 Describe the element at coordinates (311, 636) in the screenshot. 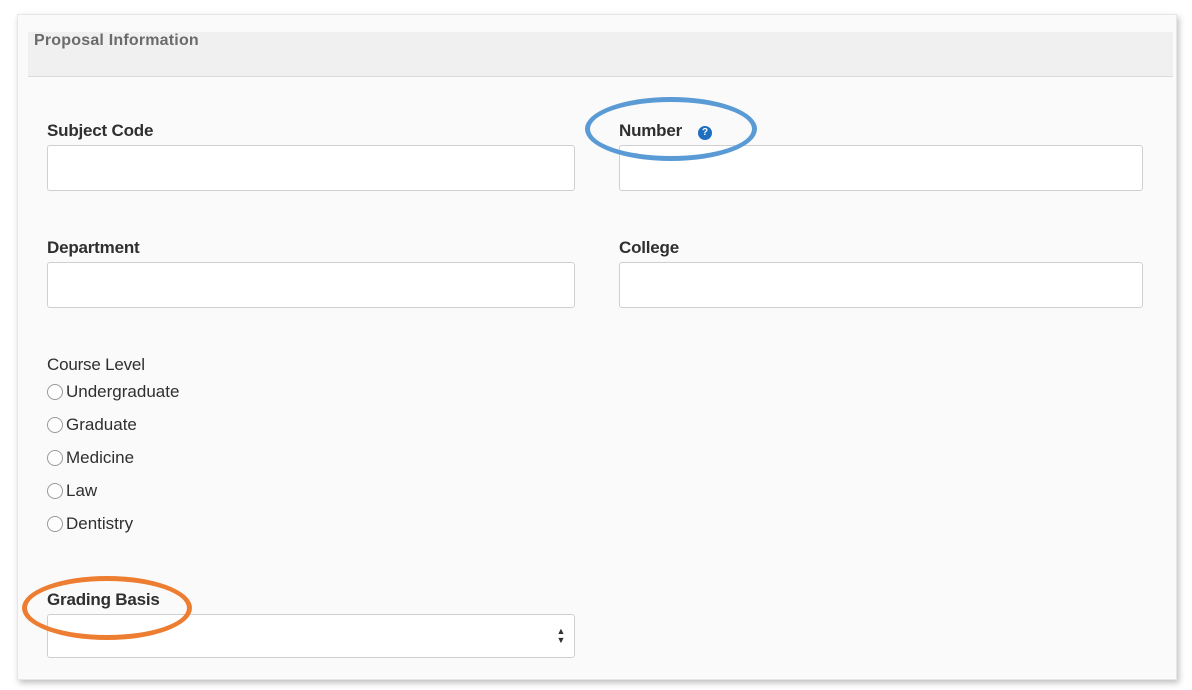

I see `grading-basis-select: ▲ ▼` at that location.